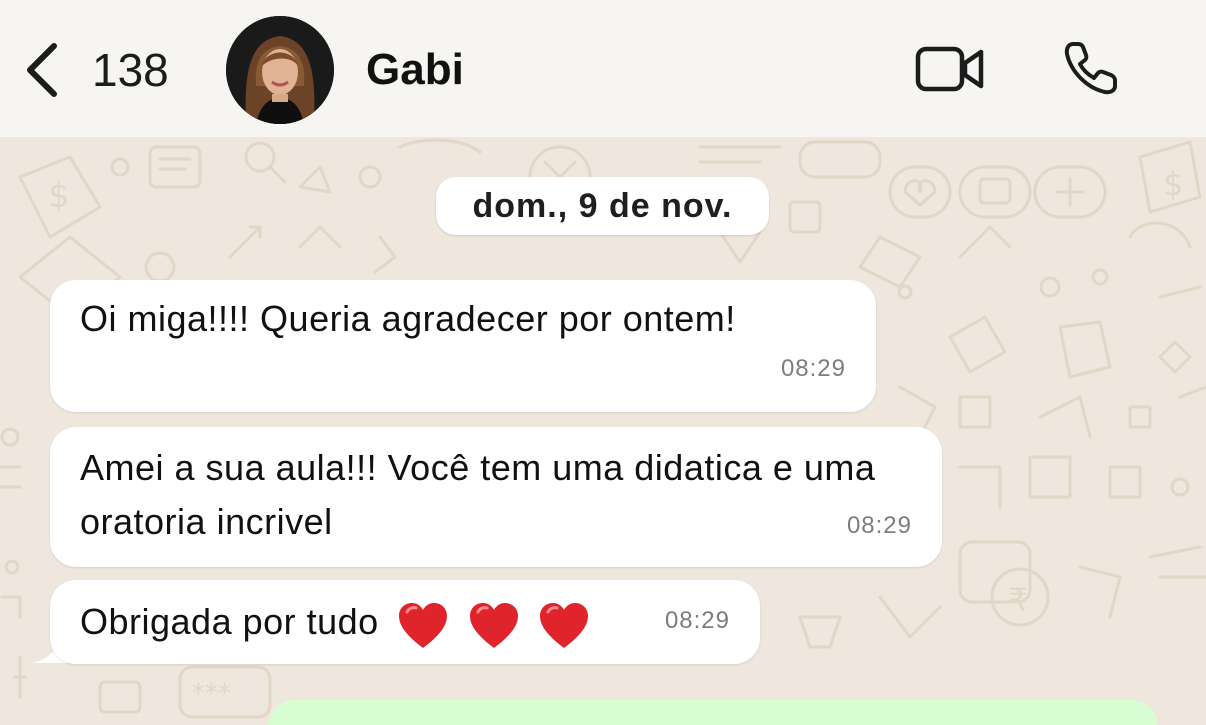  Describe the element at coordinates (713, 712) in the screenshot. I see `outgoing-message-bubble` at that location.